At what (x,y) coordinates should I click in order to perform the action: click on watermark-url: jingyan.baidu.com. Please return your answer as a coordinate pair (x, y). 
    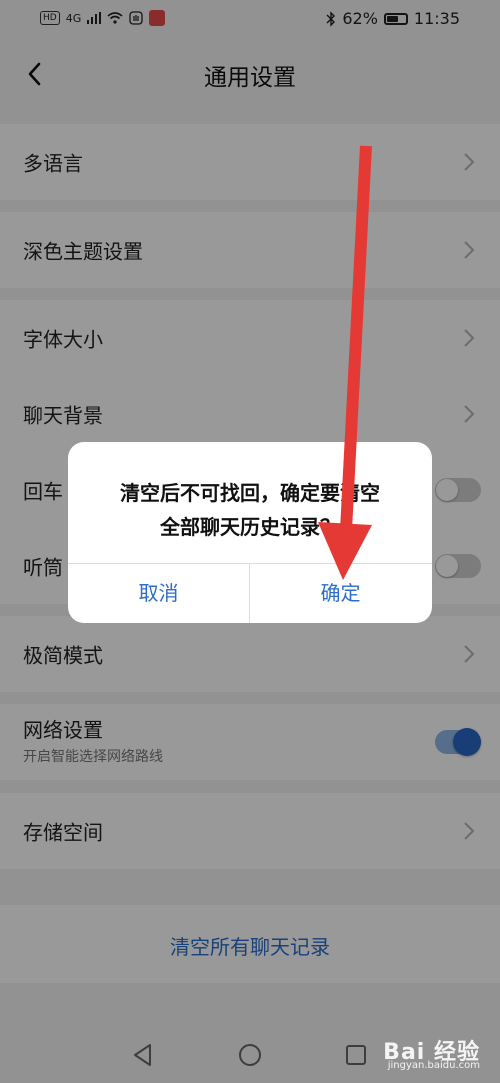
    Looking at the image, I should click on (433, 1065).